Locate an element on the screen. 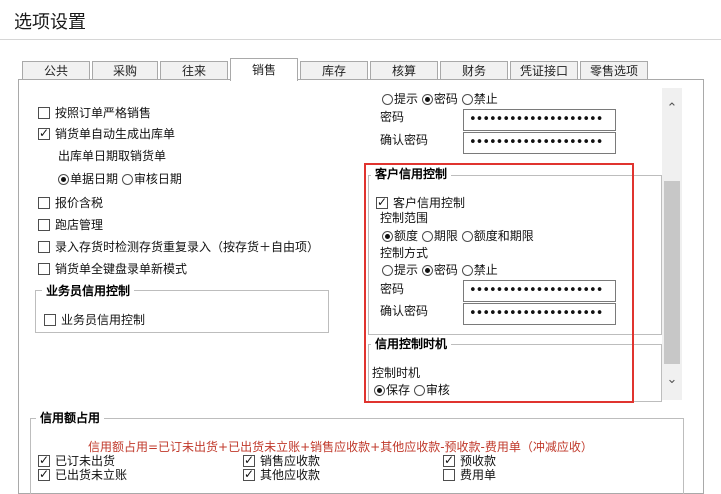  tab-inventory: 库存 is located at coordinates (334, 70).